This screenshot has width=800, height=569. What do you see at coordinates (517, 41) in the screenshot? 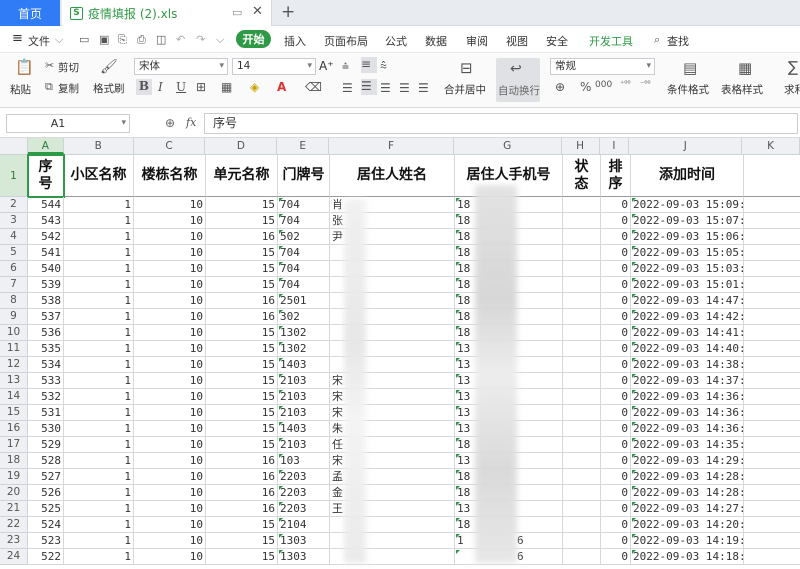
I see `menu-view: 视图` at bounding box center [517, 41].